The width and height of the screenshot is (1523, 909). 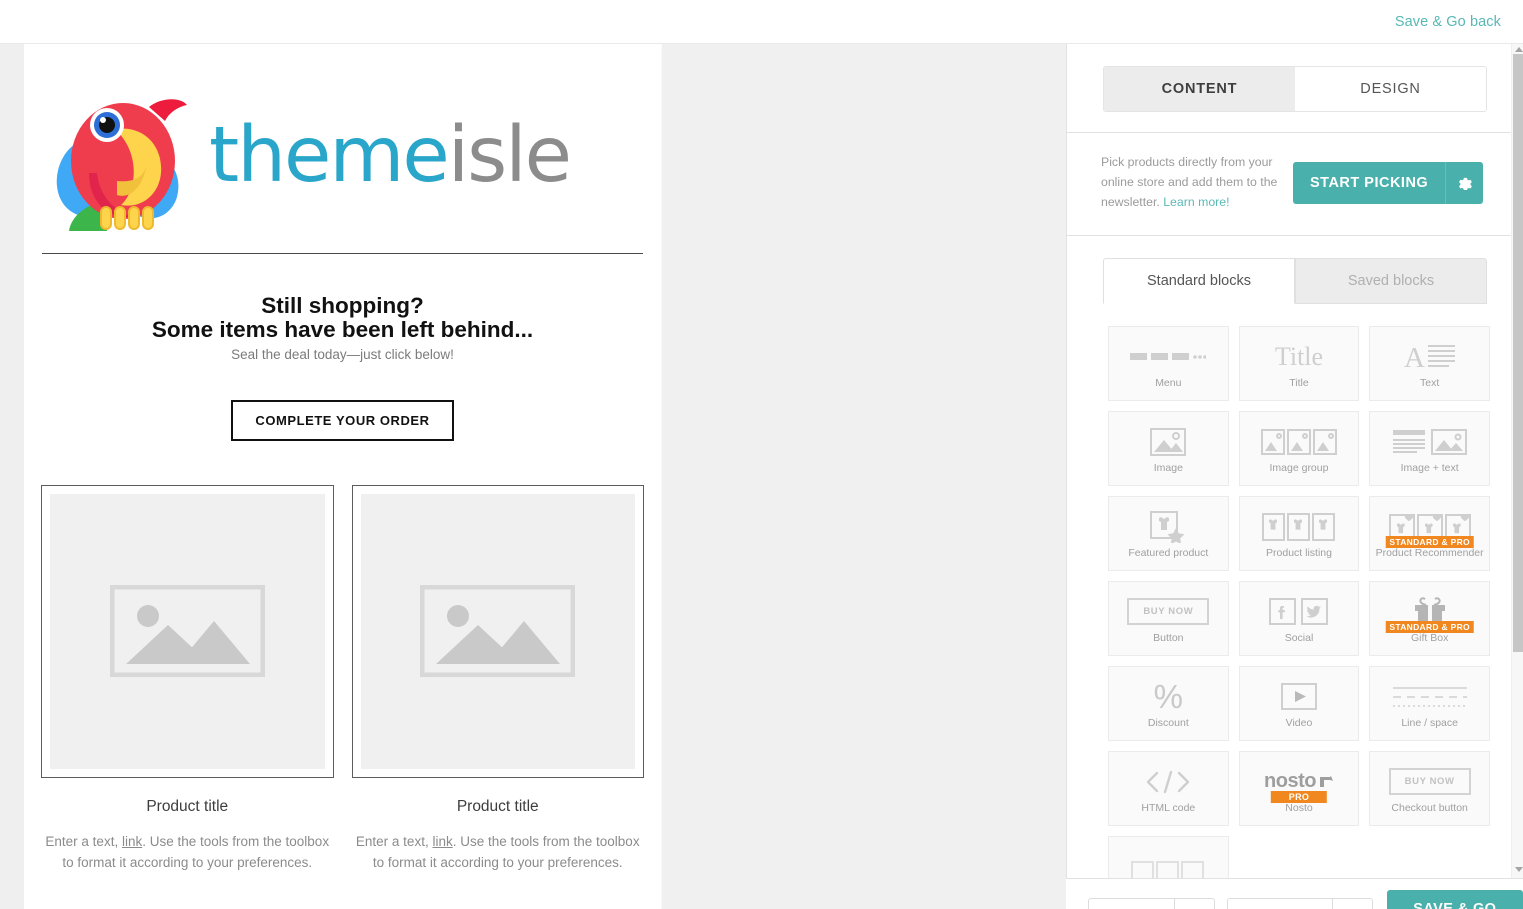 What do you see at coordinates (1168, 382) in the screenshot?
I see `block-label: Menu` at bounding box center [1168, 382].